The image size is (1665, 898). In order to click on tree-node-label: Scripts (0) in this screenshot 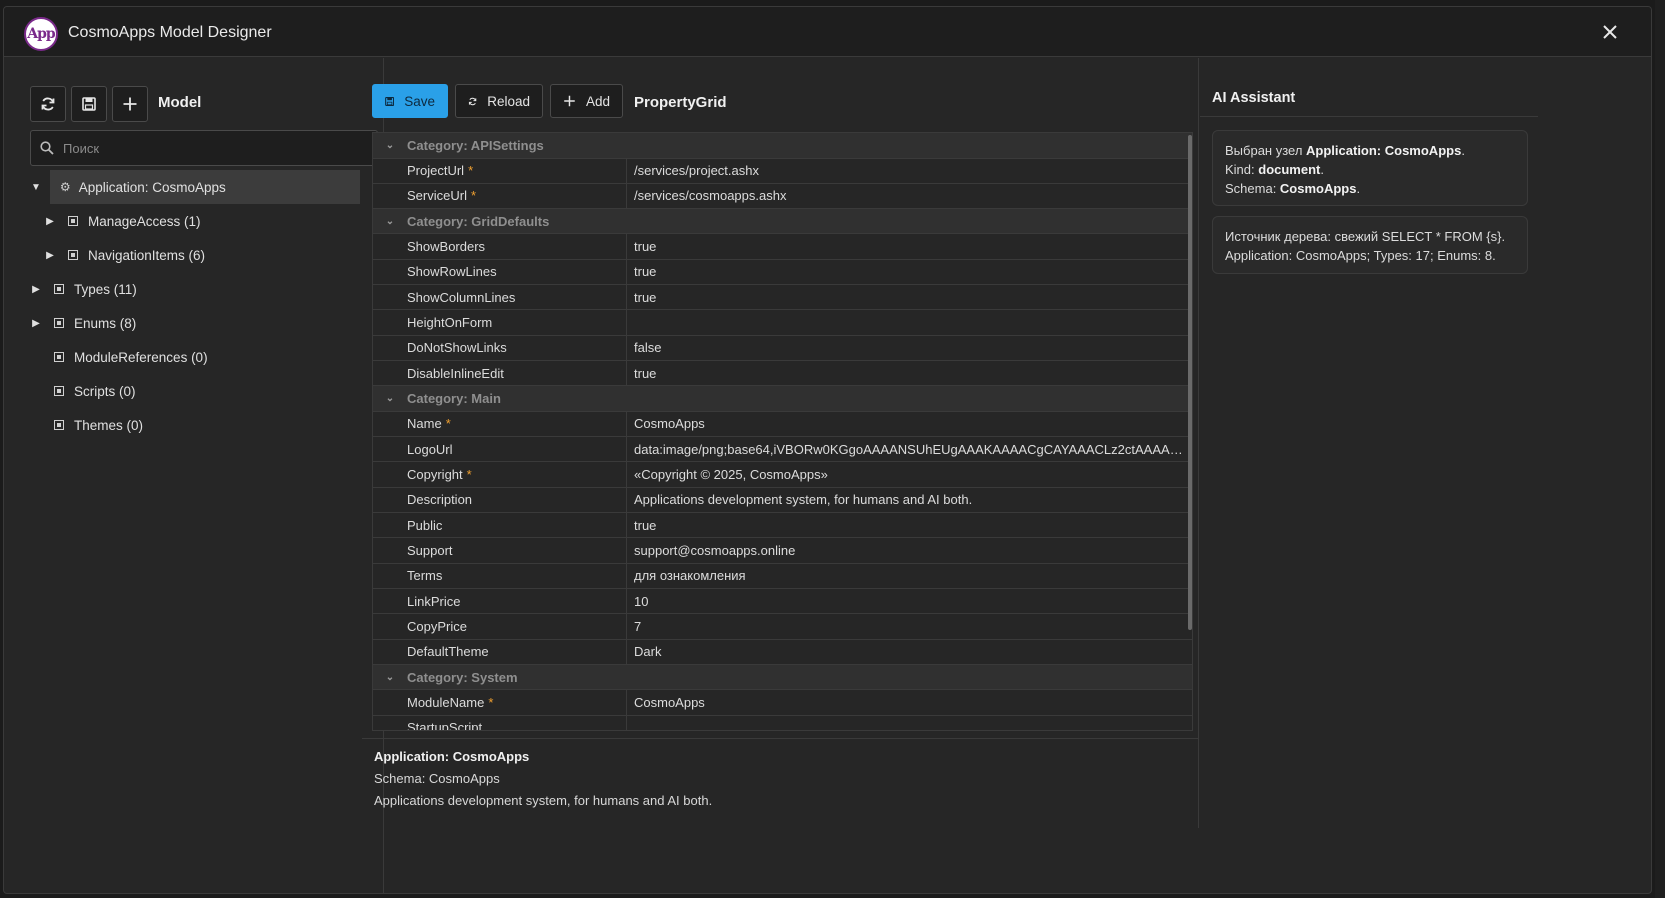, I will do `click(105, 391)`.